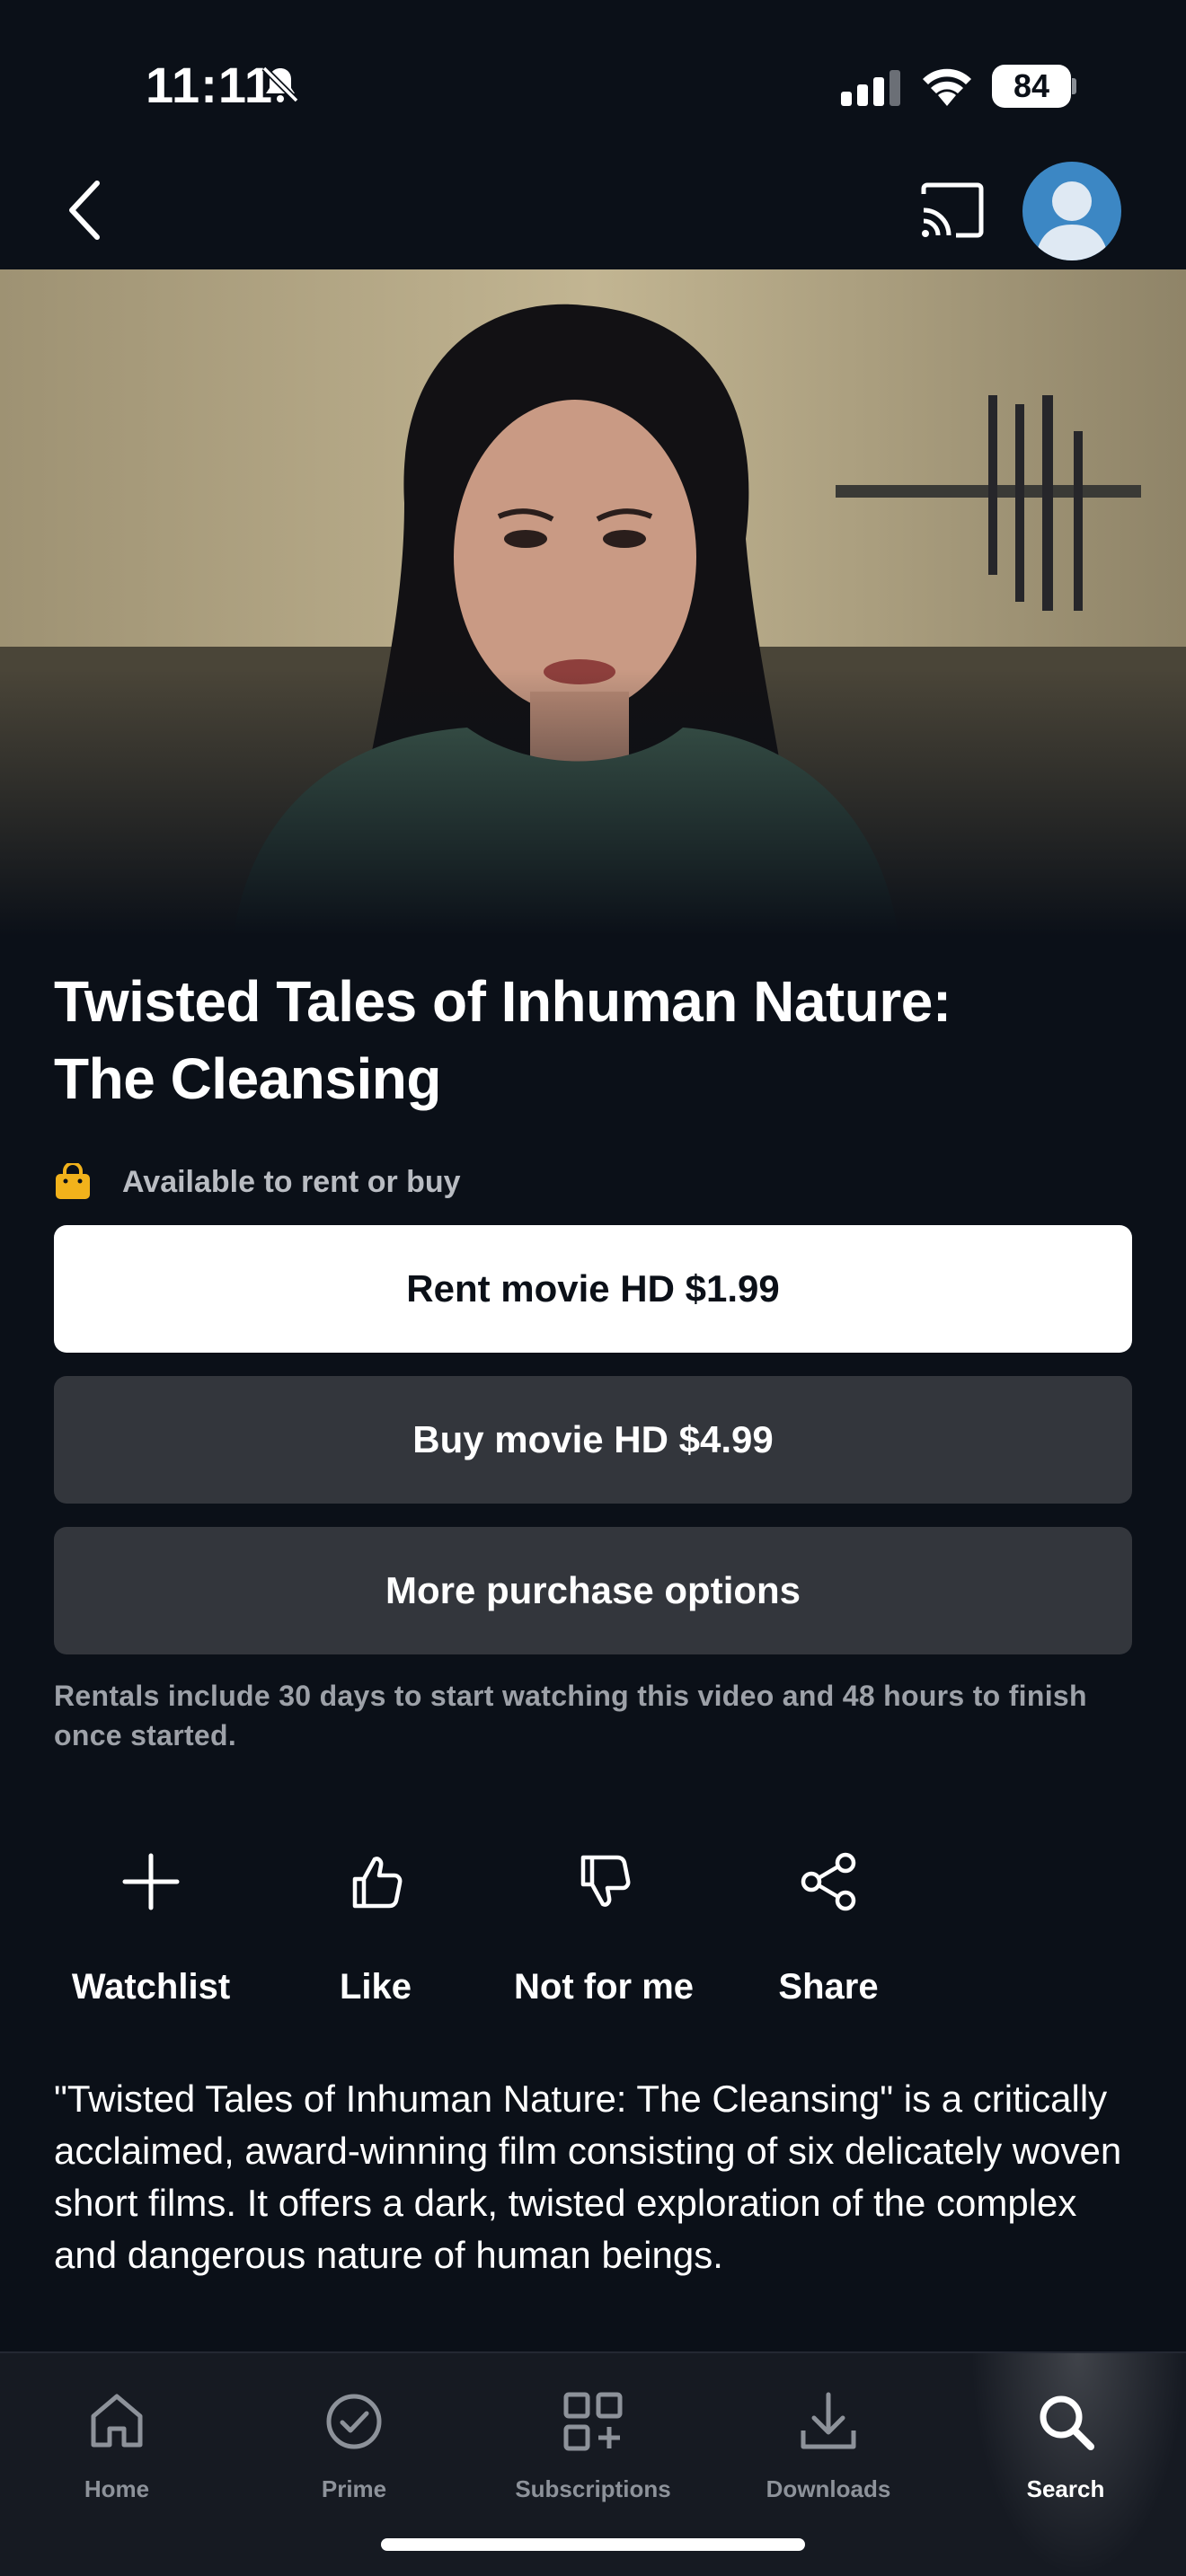 This screenshot has height=2576, width=1186. I want to click on availability-row: Available to rent or buy, so click(257, 1182).